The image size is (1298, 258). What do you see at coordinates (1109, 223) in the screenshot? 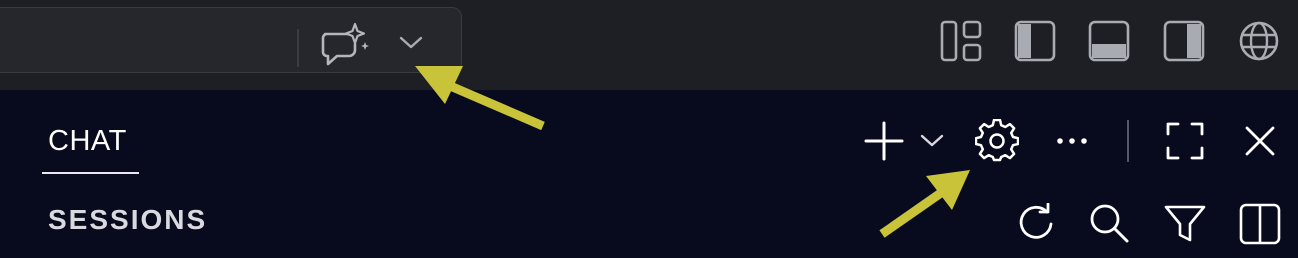
I see `search-icon` at bounding box center [1109, 223].